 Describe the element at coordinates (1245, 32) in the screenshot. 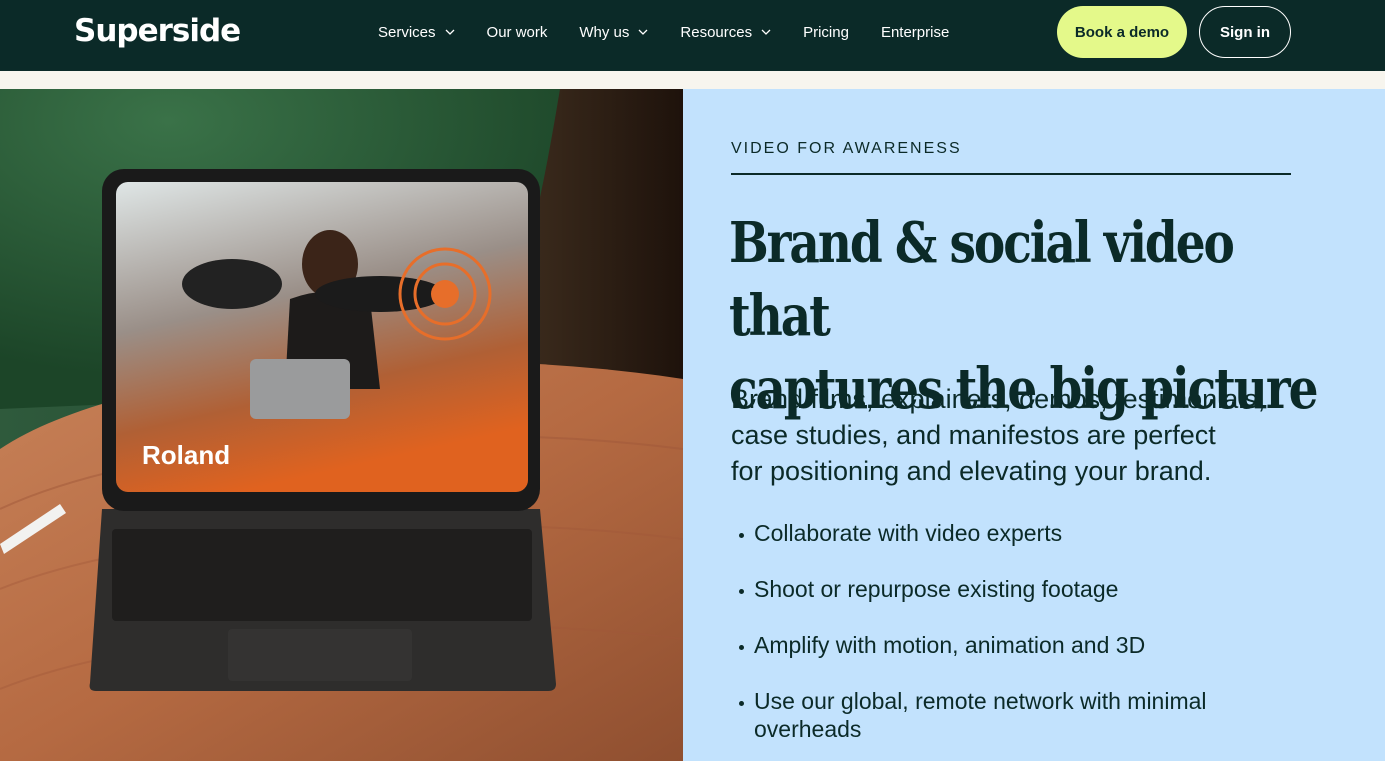

I see `sign-in-button: Sign in` at that location.